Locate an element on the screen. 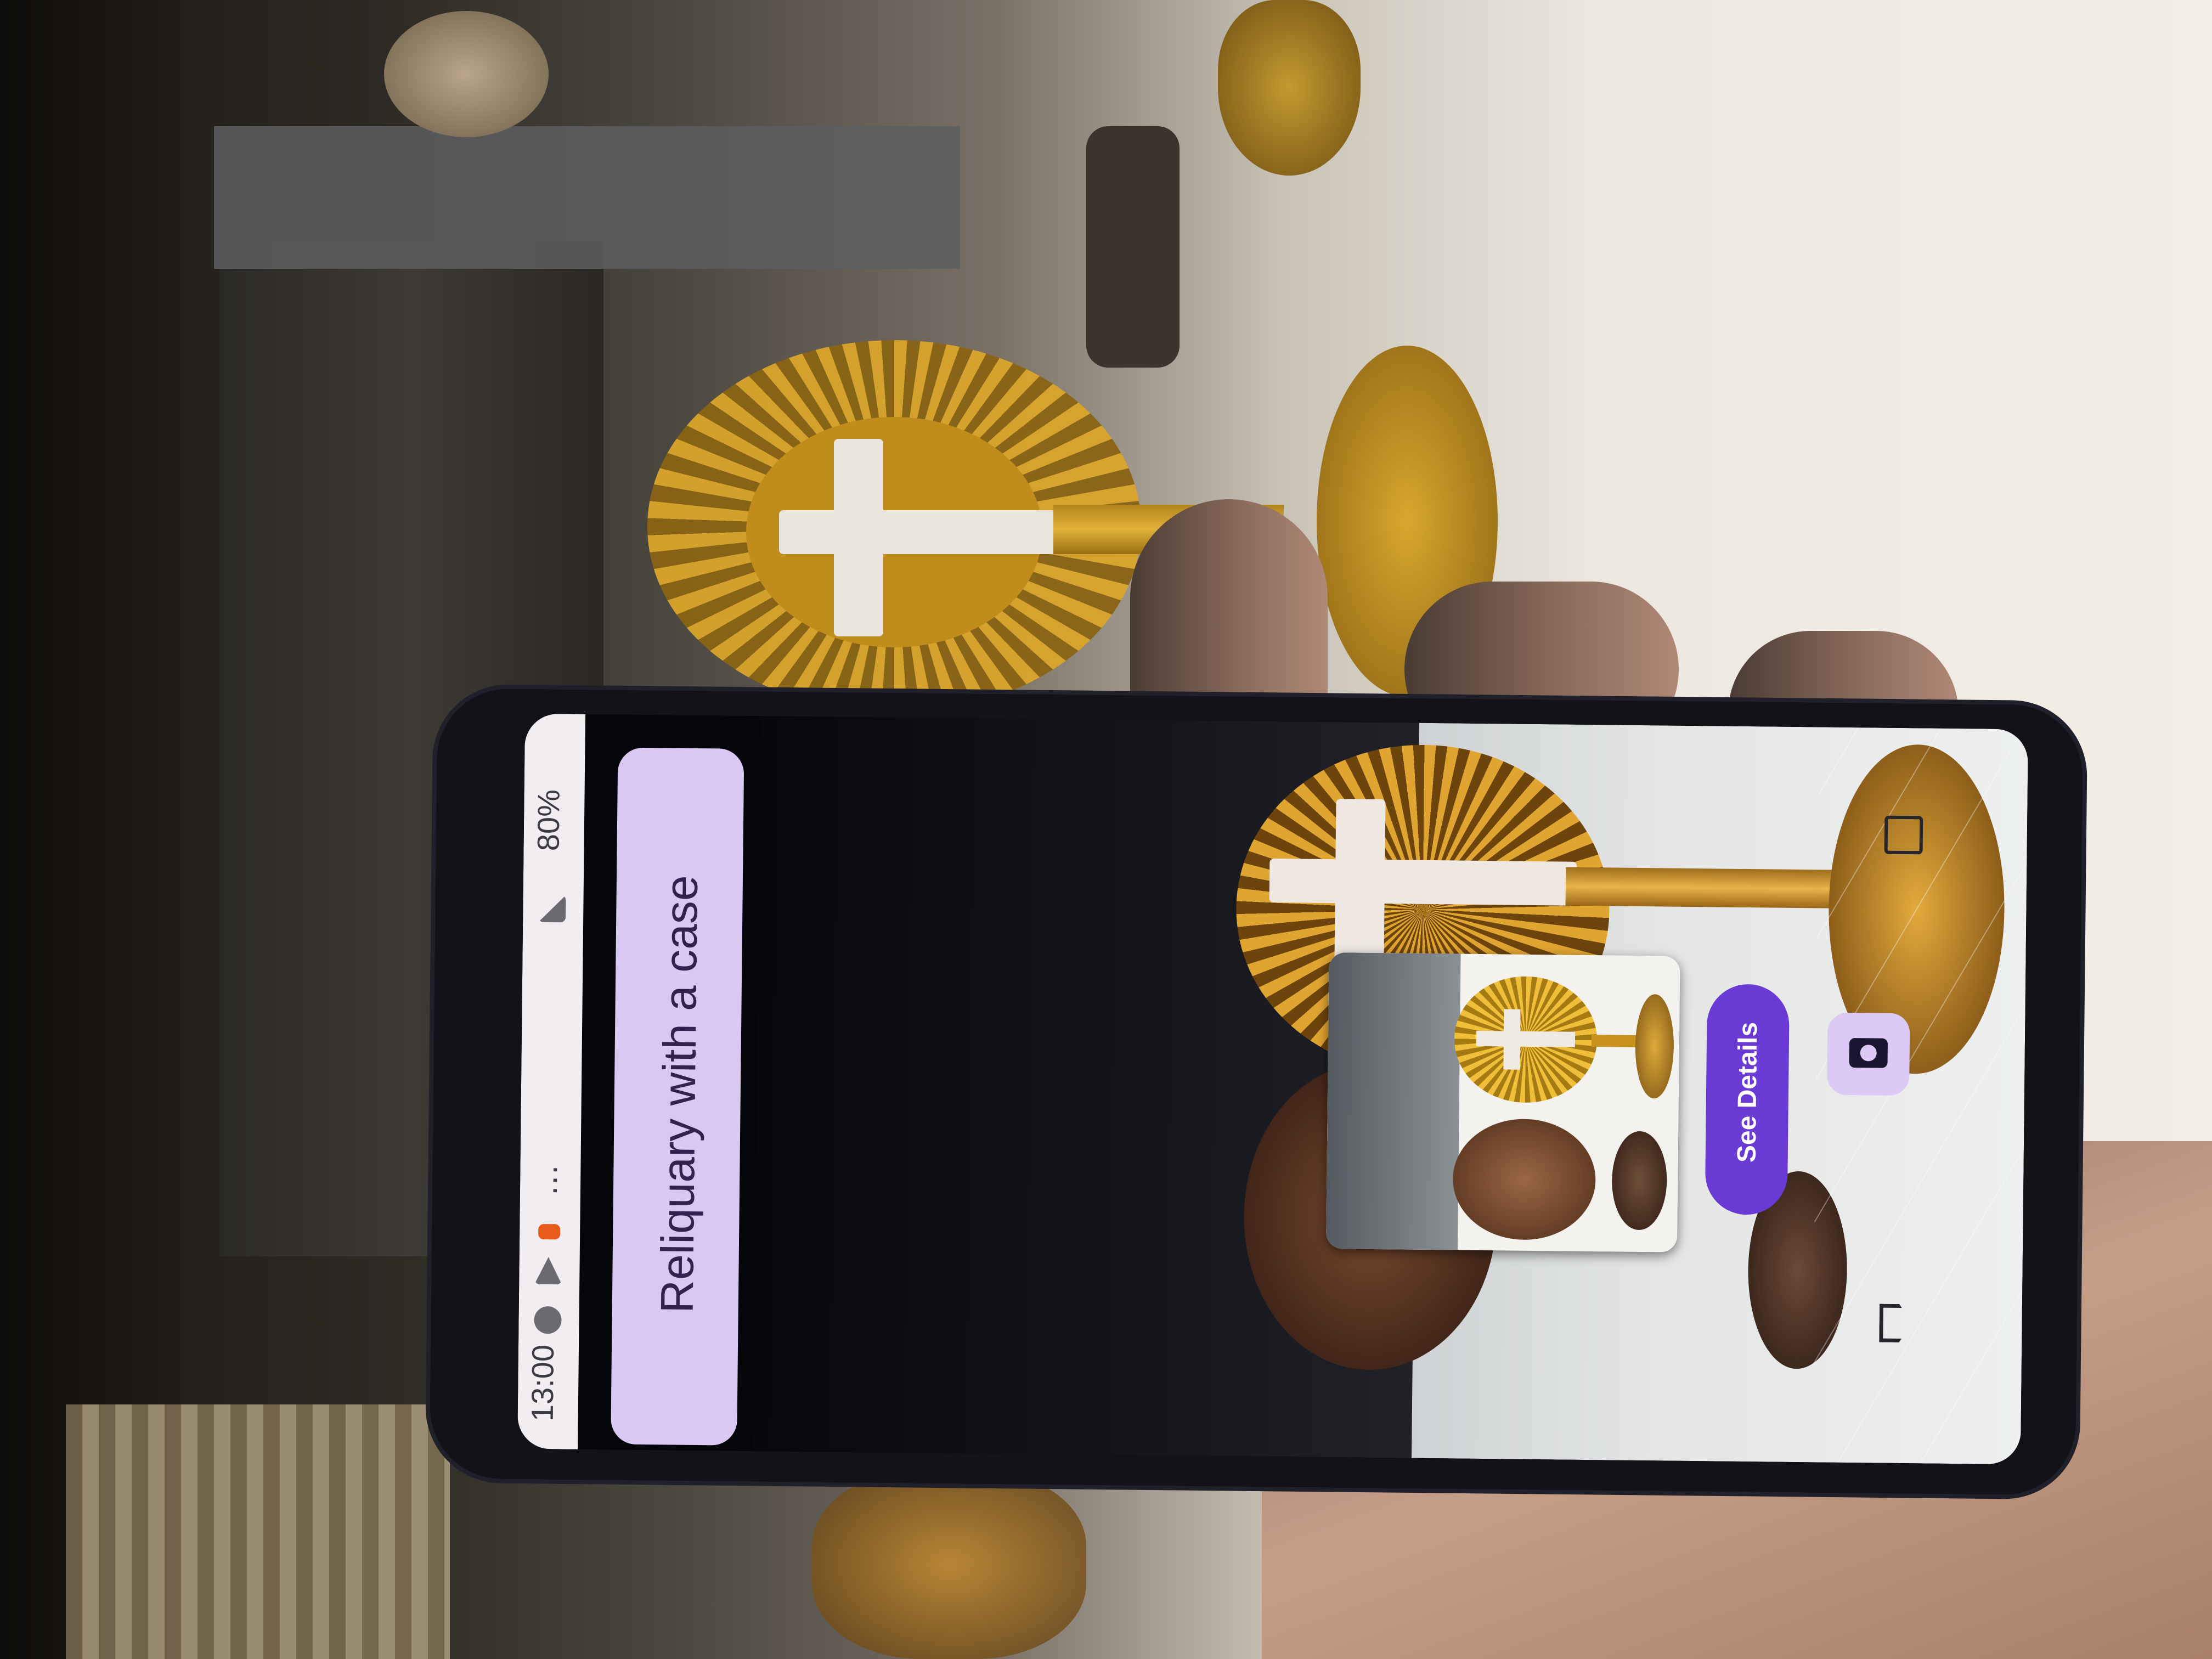  background-chalice is located at coordinates (1133, 247).